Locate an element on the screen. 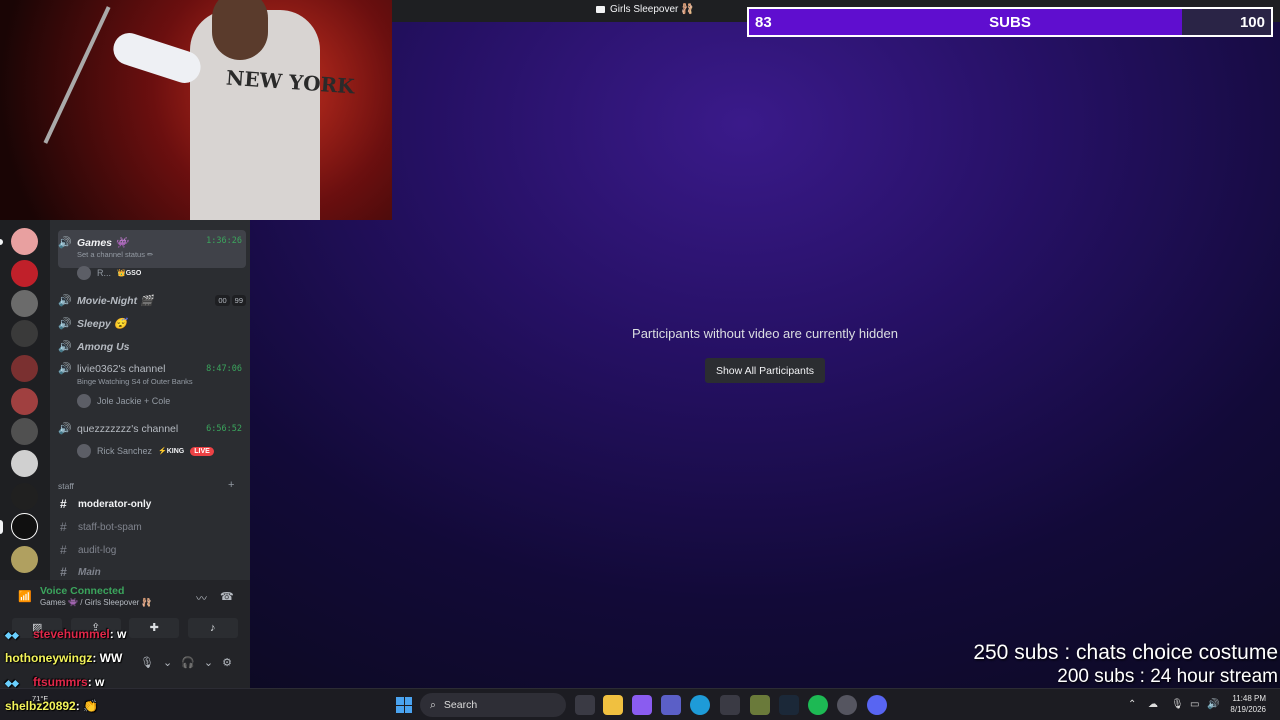 The height and width of the screenshot is (720, 1280). window-title-text: Girls Sleepover 🩰 is located at coordinates (652, 9).